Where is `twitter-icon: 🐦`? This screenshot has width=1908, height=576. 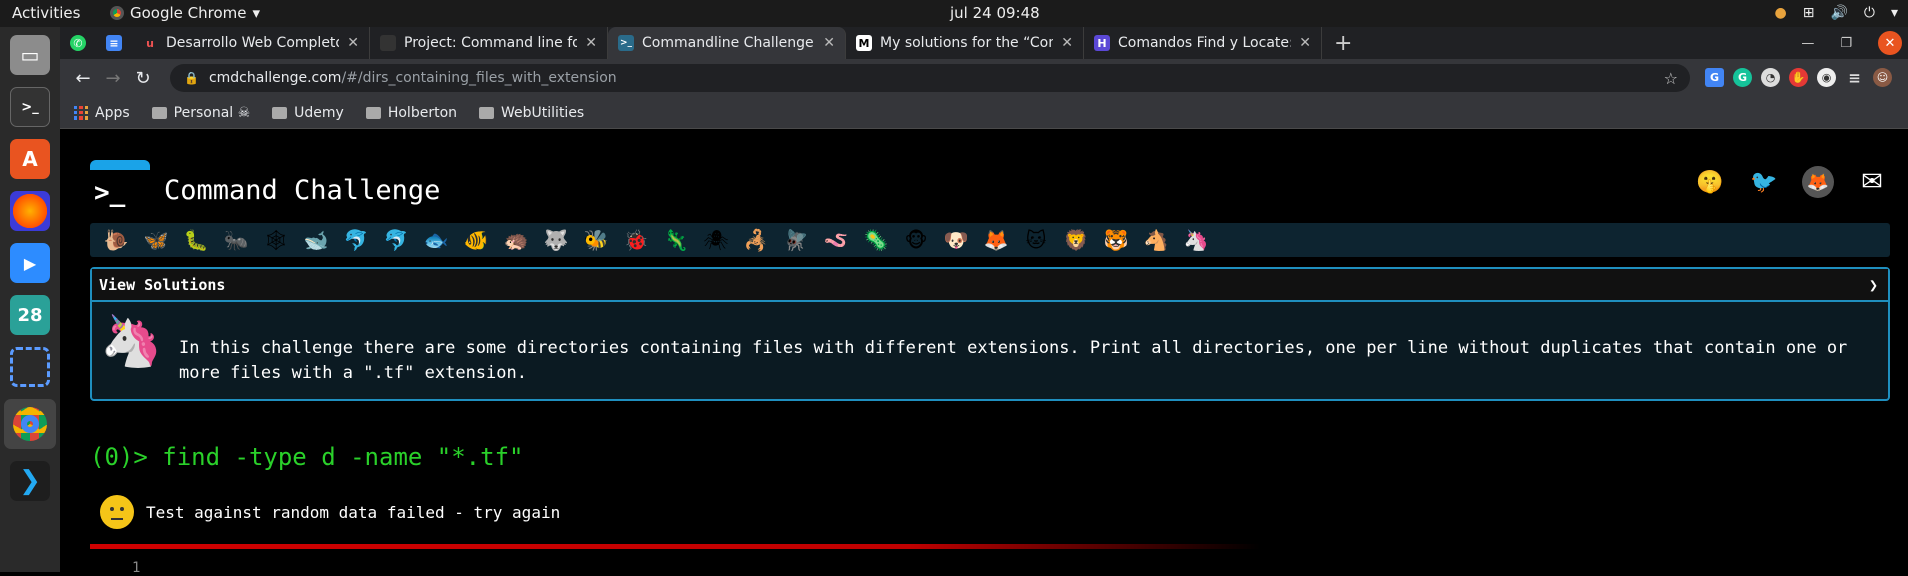
twitter-icon: 🐦 is located at coordinates (1764, 182).